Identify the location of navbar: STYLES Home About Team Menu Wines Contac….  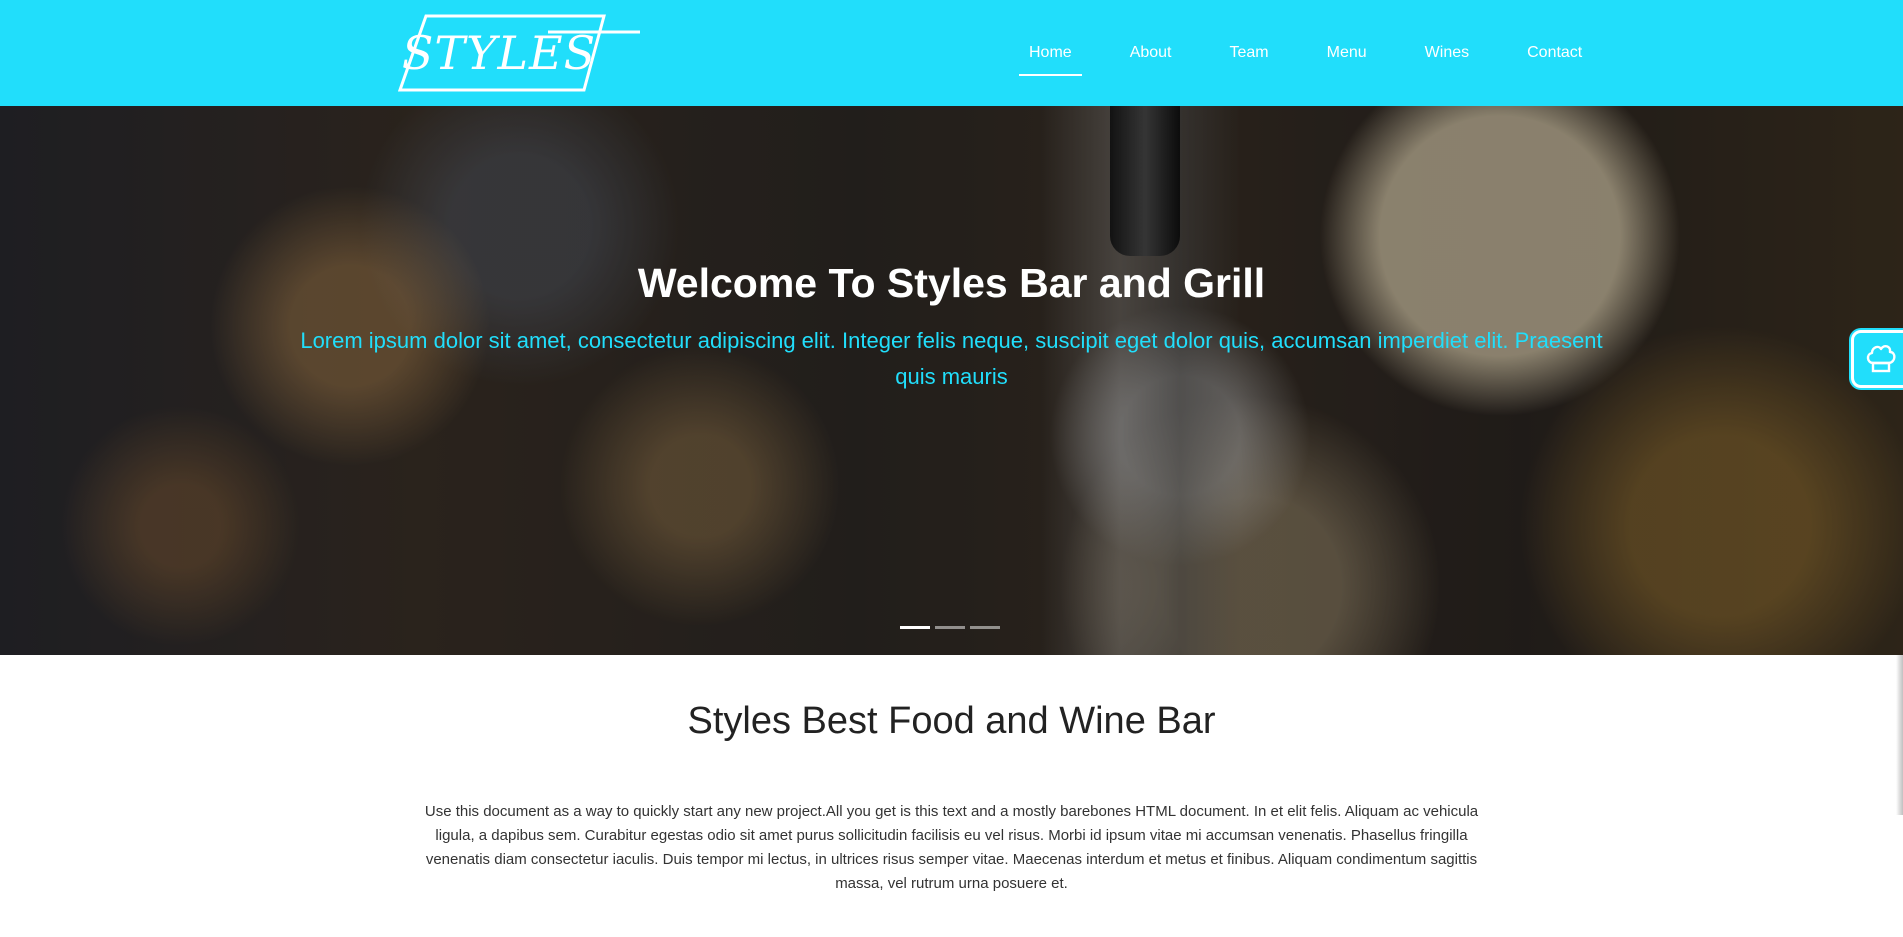
(951, 53).